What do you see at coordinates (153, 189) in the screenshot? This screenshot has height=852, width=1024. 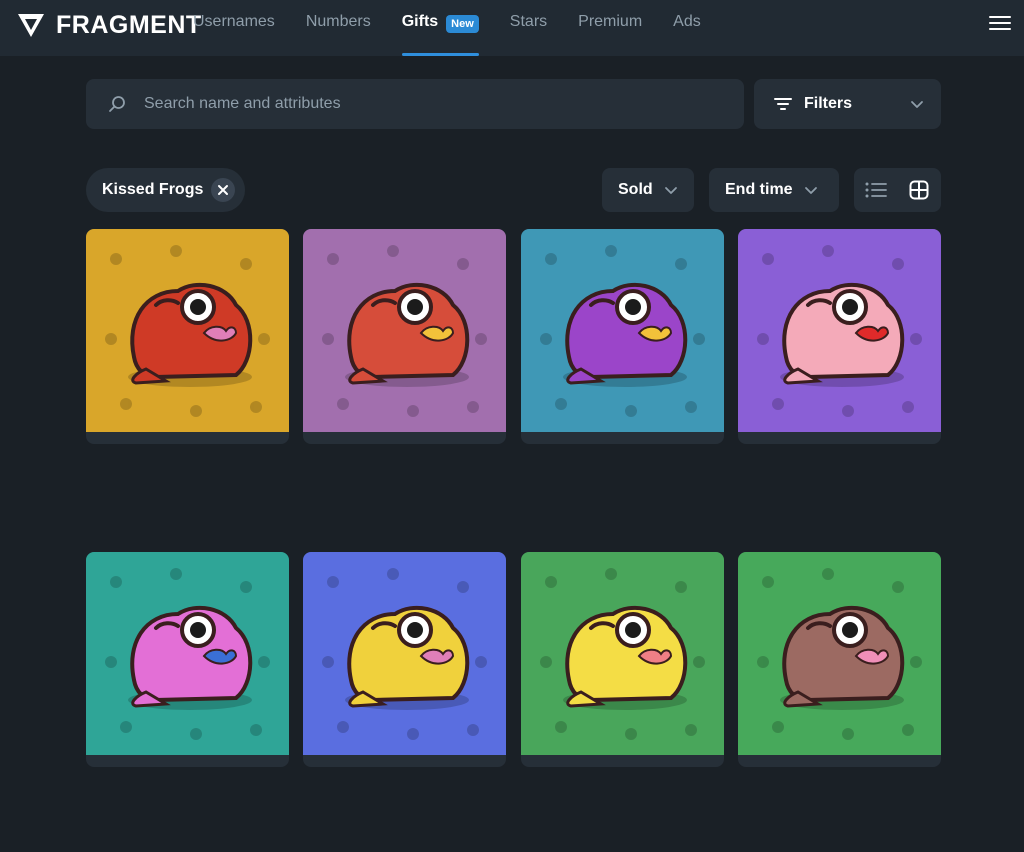 I see `active-filter-label: Kissed Frogs` at bounding box center [153, 189].